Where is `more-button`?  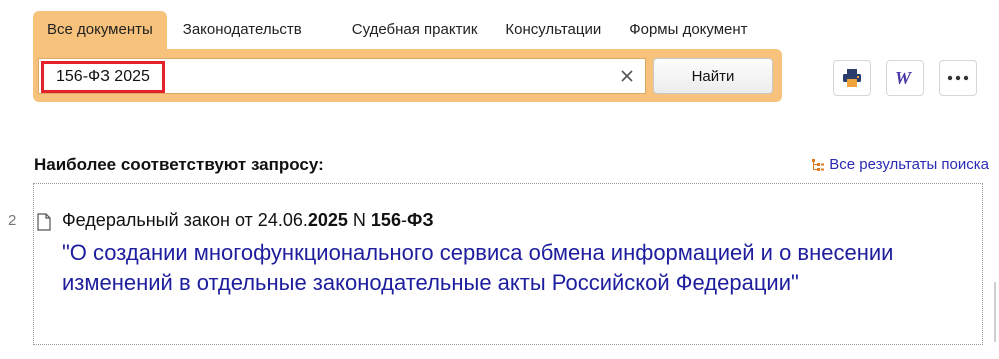 more-button is located at coordinates (958, 78).